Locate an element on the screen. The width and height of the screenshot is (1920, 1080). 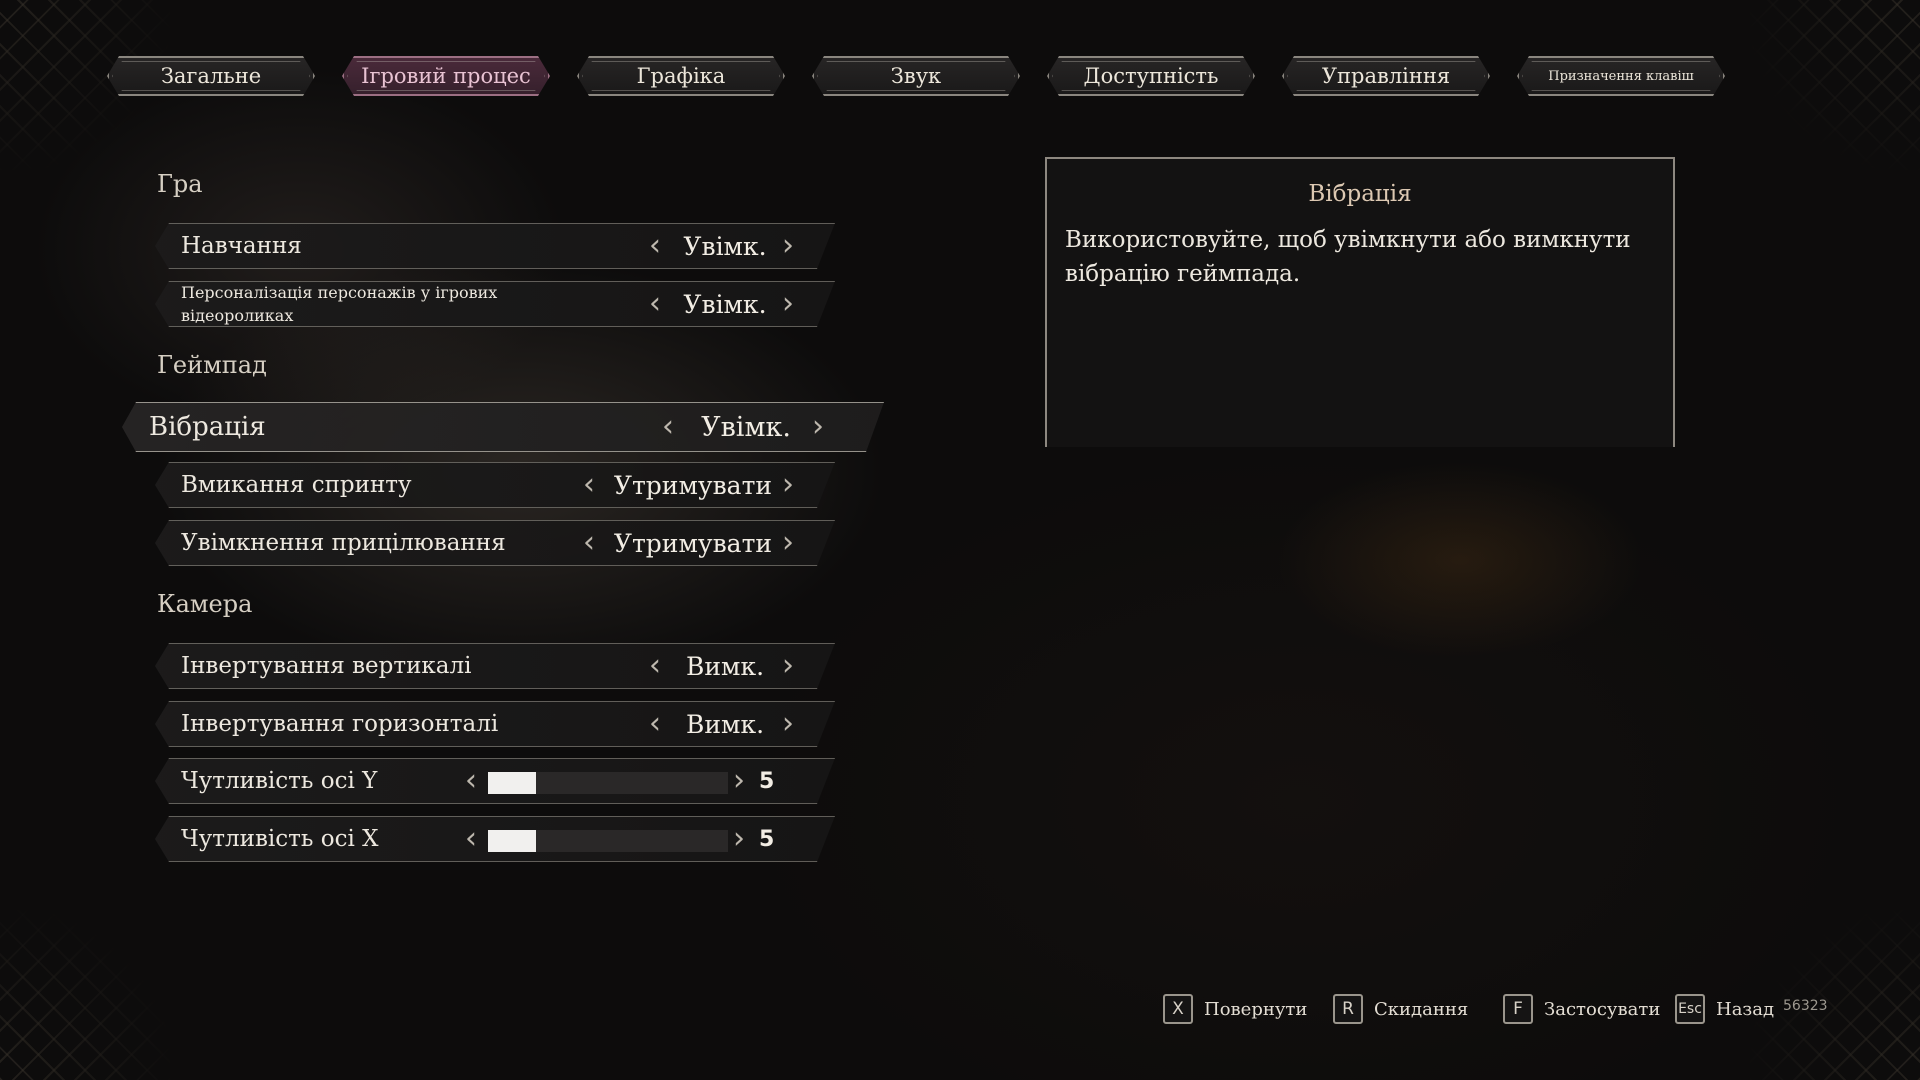
sensitivity-x-slider is located at coordinates (608, 841).